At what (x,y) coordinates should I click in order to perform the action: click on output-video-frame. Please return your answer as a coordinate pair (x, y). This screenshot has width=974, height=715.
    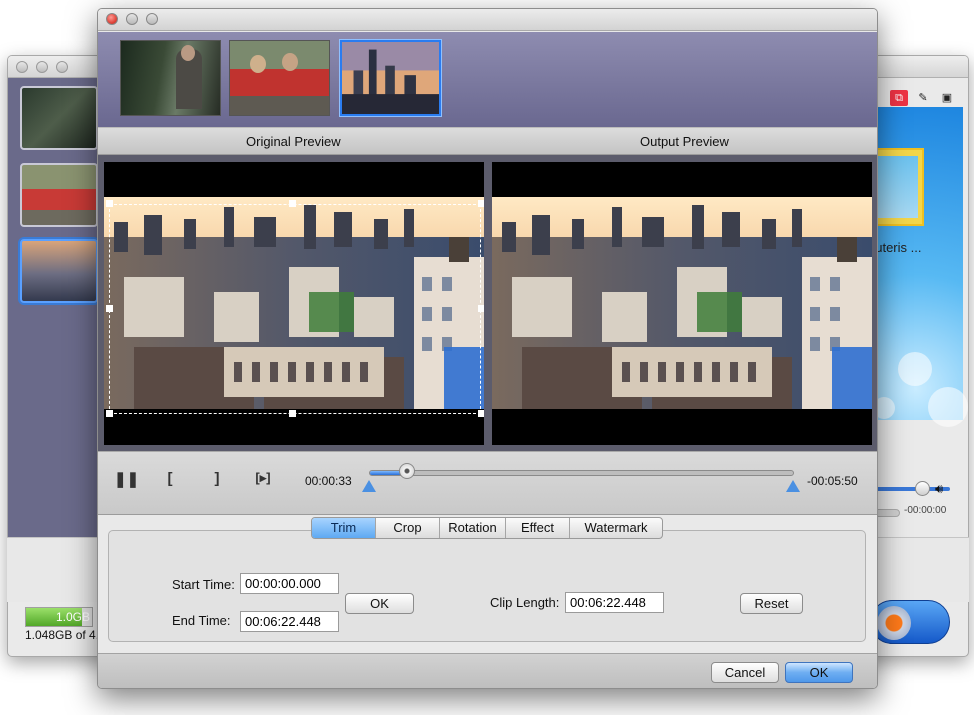
    Looking at the image, I should click on (682, 303).